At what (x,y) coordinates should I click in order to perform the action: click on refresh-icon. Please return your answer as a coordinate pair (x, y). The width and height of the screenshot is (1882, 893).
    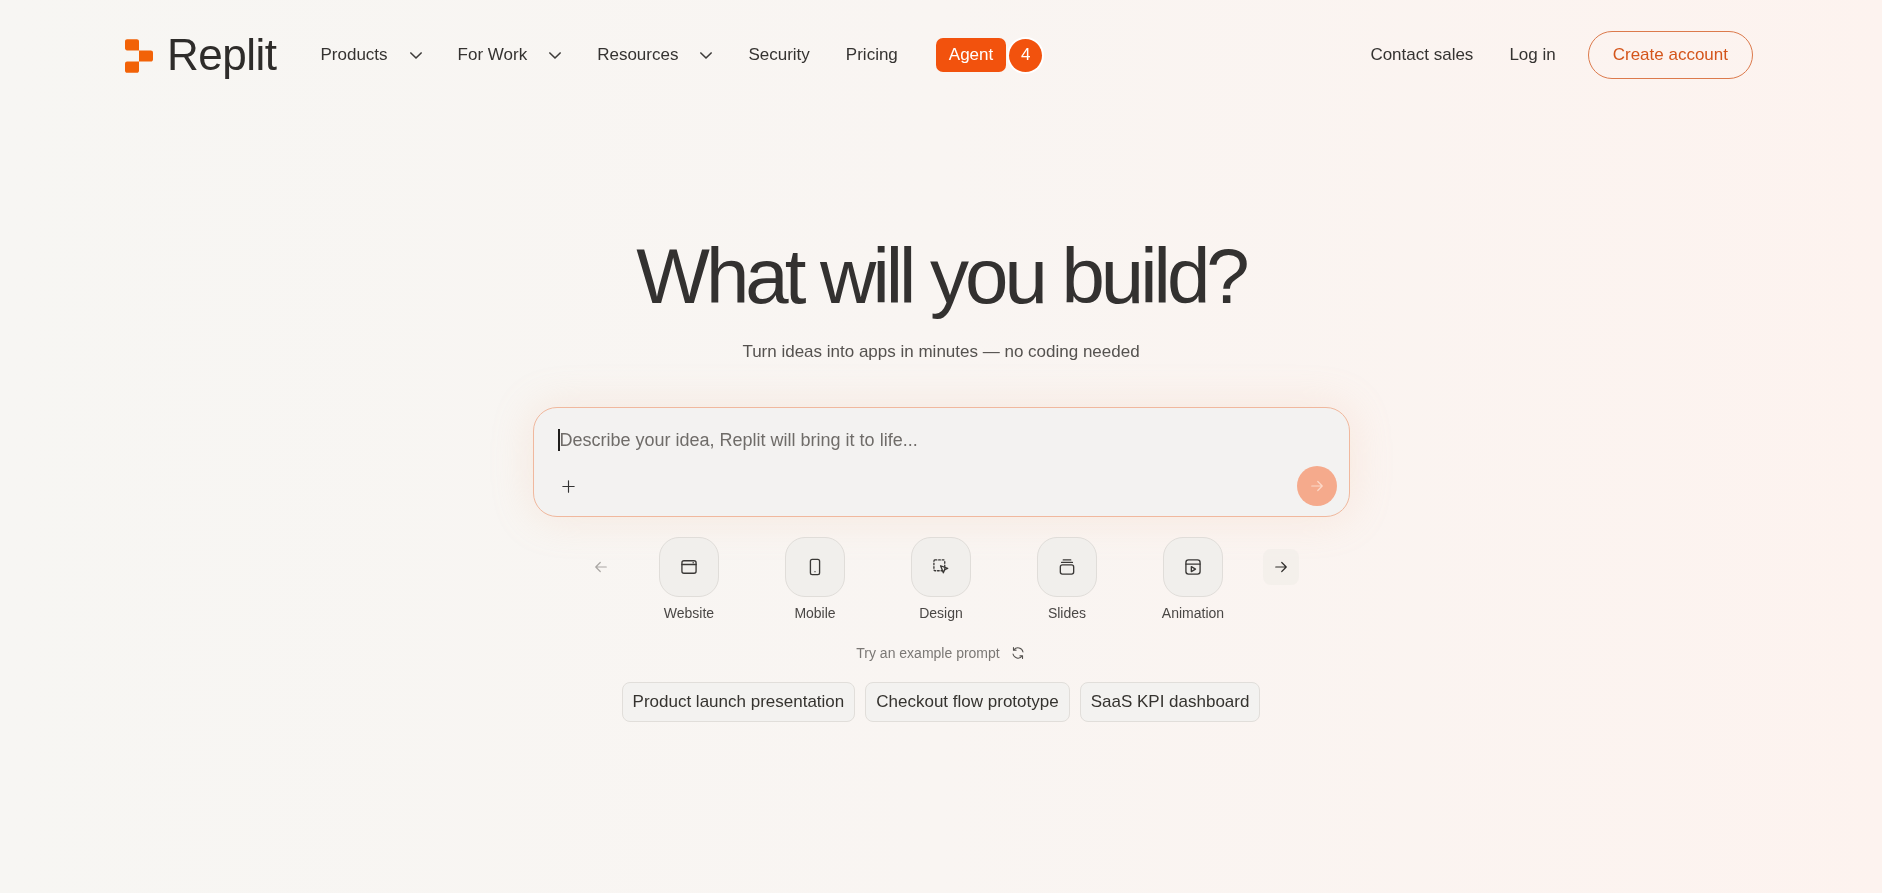
    Looking at the image, I should click on (1017, 653).